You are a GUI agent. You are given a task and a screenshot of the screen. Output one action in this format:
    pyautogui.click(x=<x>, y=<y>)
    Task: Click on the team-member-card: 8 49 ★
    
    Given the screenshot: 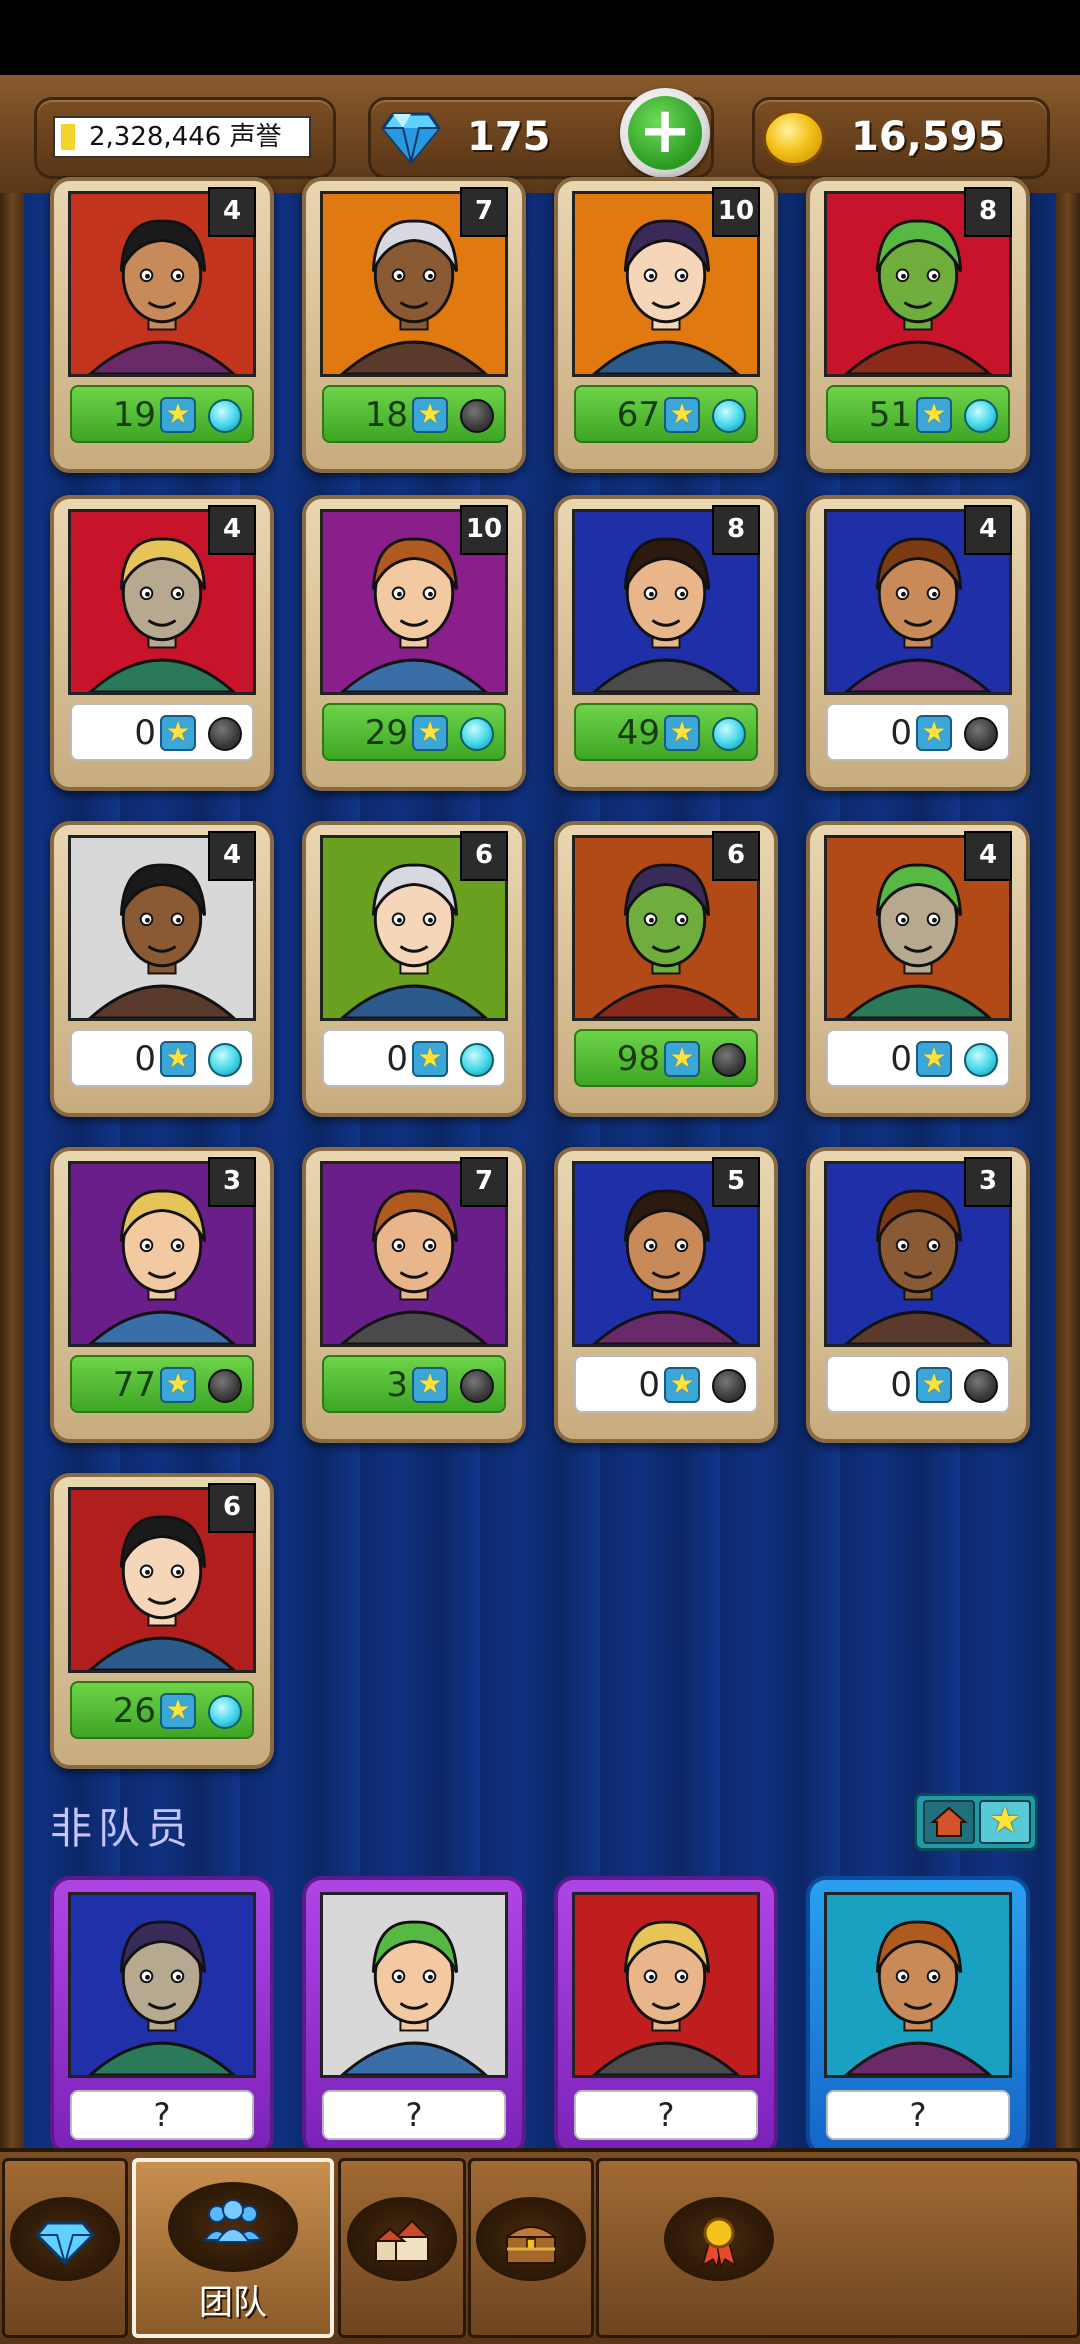 What is the action you would take?
    pyautogui.click(x=666, y=643)
    